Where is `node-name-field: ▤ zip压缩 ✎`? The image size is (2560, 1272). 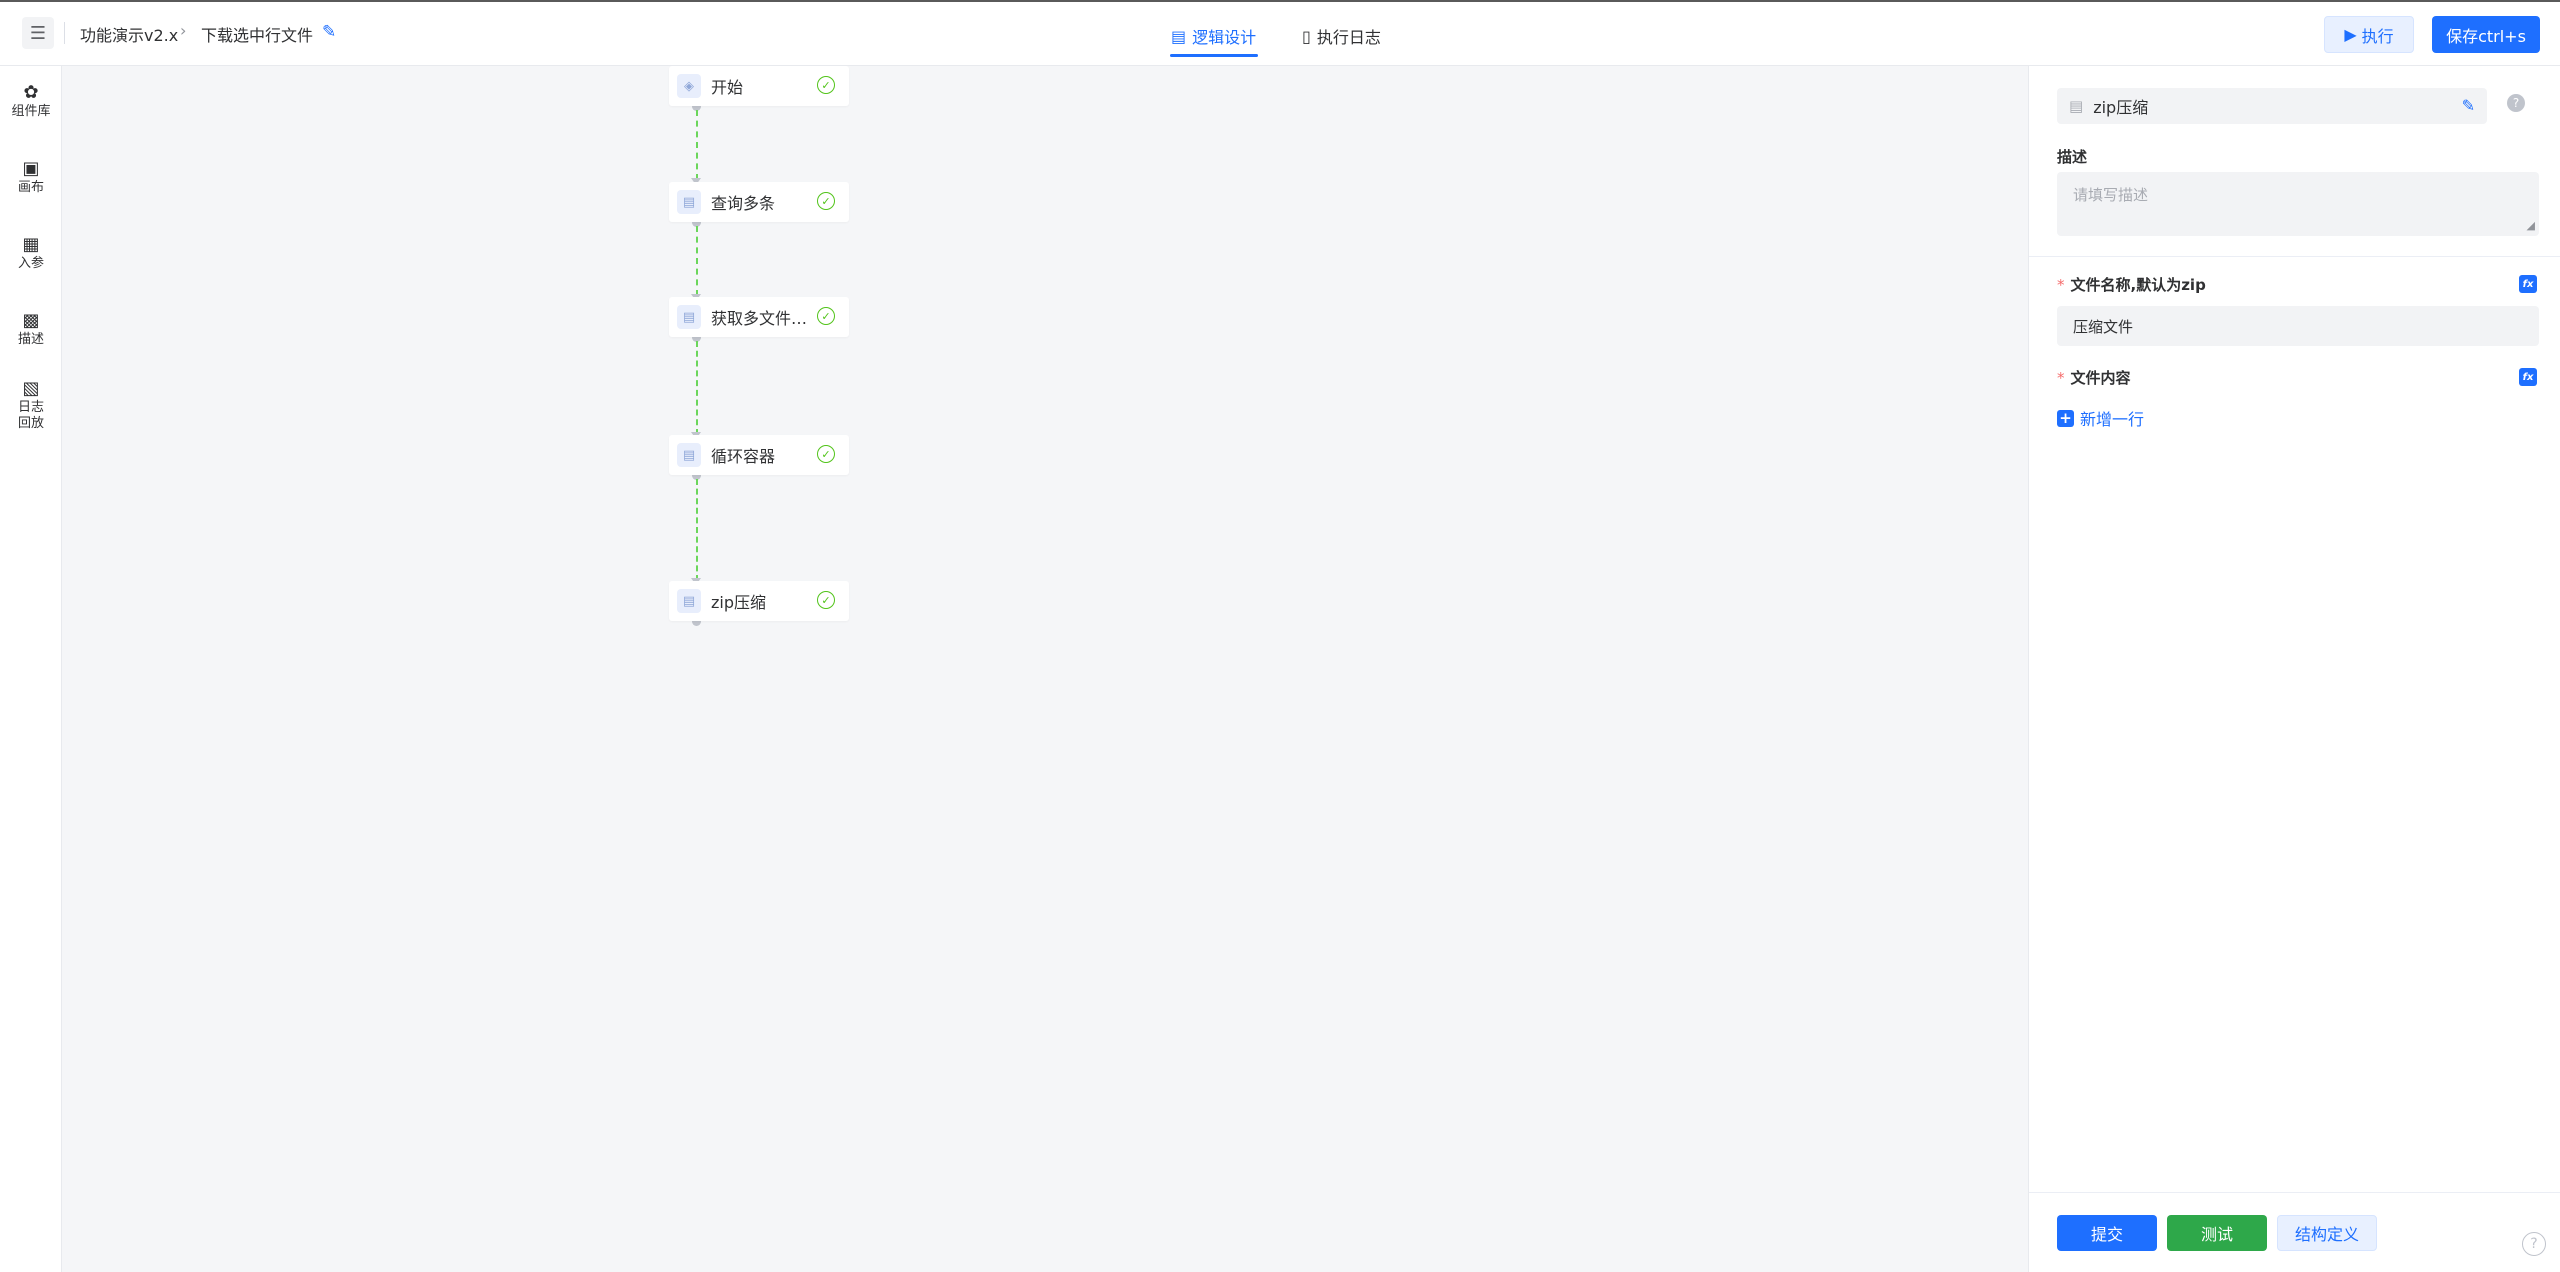 node-name-field: ▤ zip压缩 ✎ is located at coordinates (2272, 106).